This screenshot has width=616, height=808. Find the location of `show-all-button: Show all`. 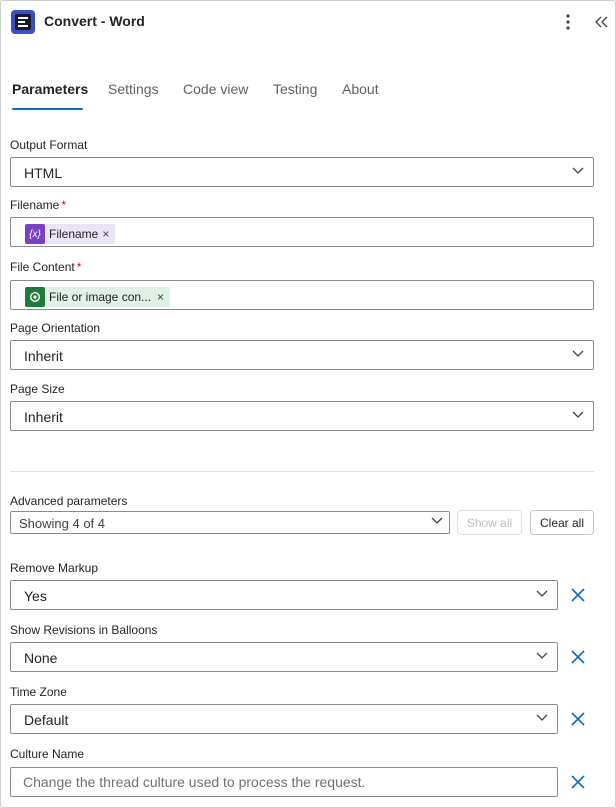

show-all-button: Show all is located at coordinates (489, 522).